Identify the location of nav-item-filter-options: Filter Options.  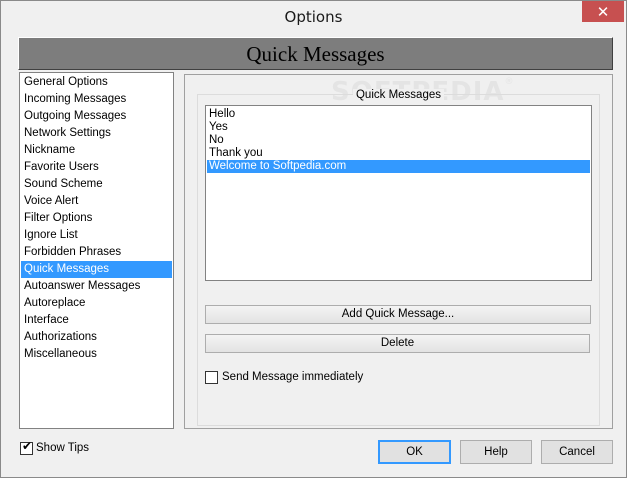
(96, 218).